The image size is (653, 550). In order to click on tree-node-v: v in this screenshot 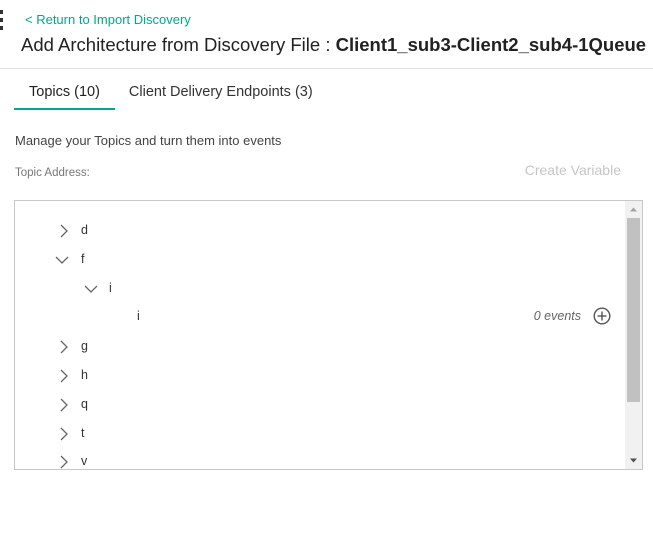, I will do `click(321, 460)`.